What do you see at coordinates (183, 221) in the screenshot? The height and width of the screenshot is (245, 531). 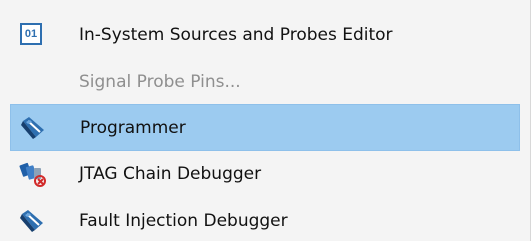 I see `menu-item-label: Fault Injection Debugger` at bounding box center [183, 221].